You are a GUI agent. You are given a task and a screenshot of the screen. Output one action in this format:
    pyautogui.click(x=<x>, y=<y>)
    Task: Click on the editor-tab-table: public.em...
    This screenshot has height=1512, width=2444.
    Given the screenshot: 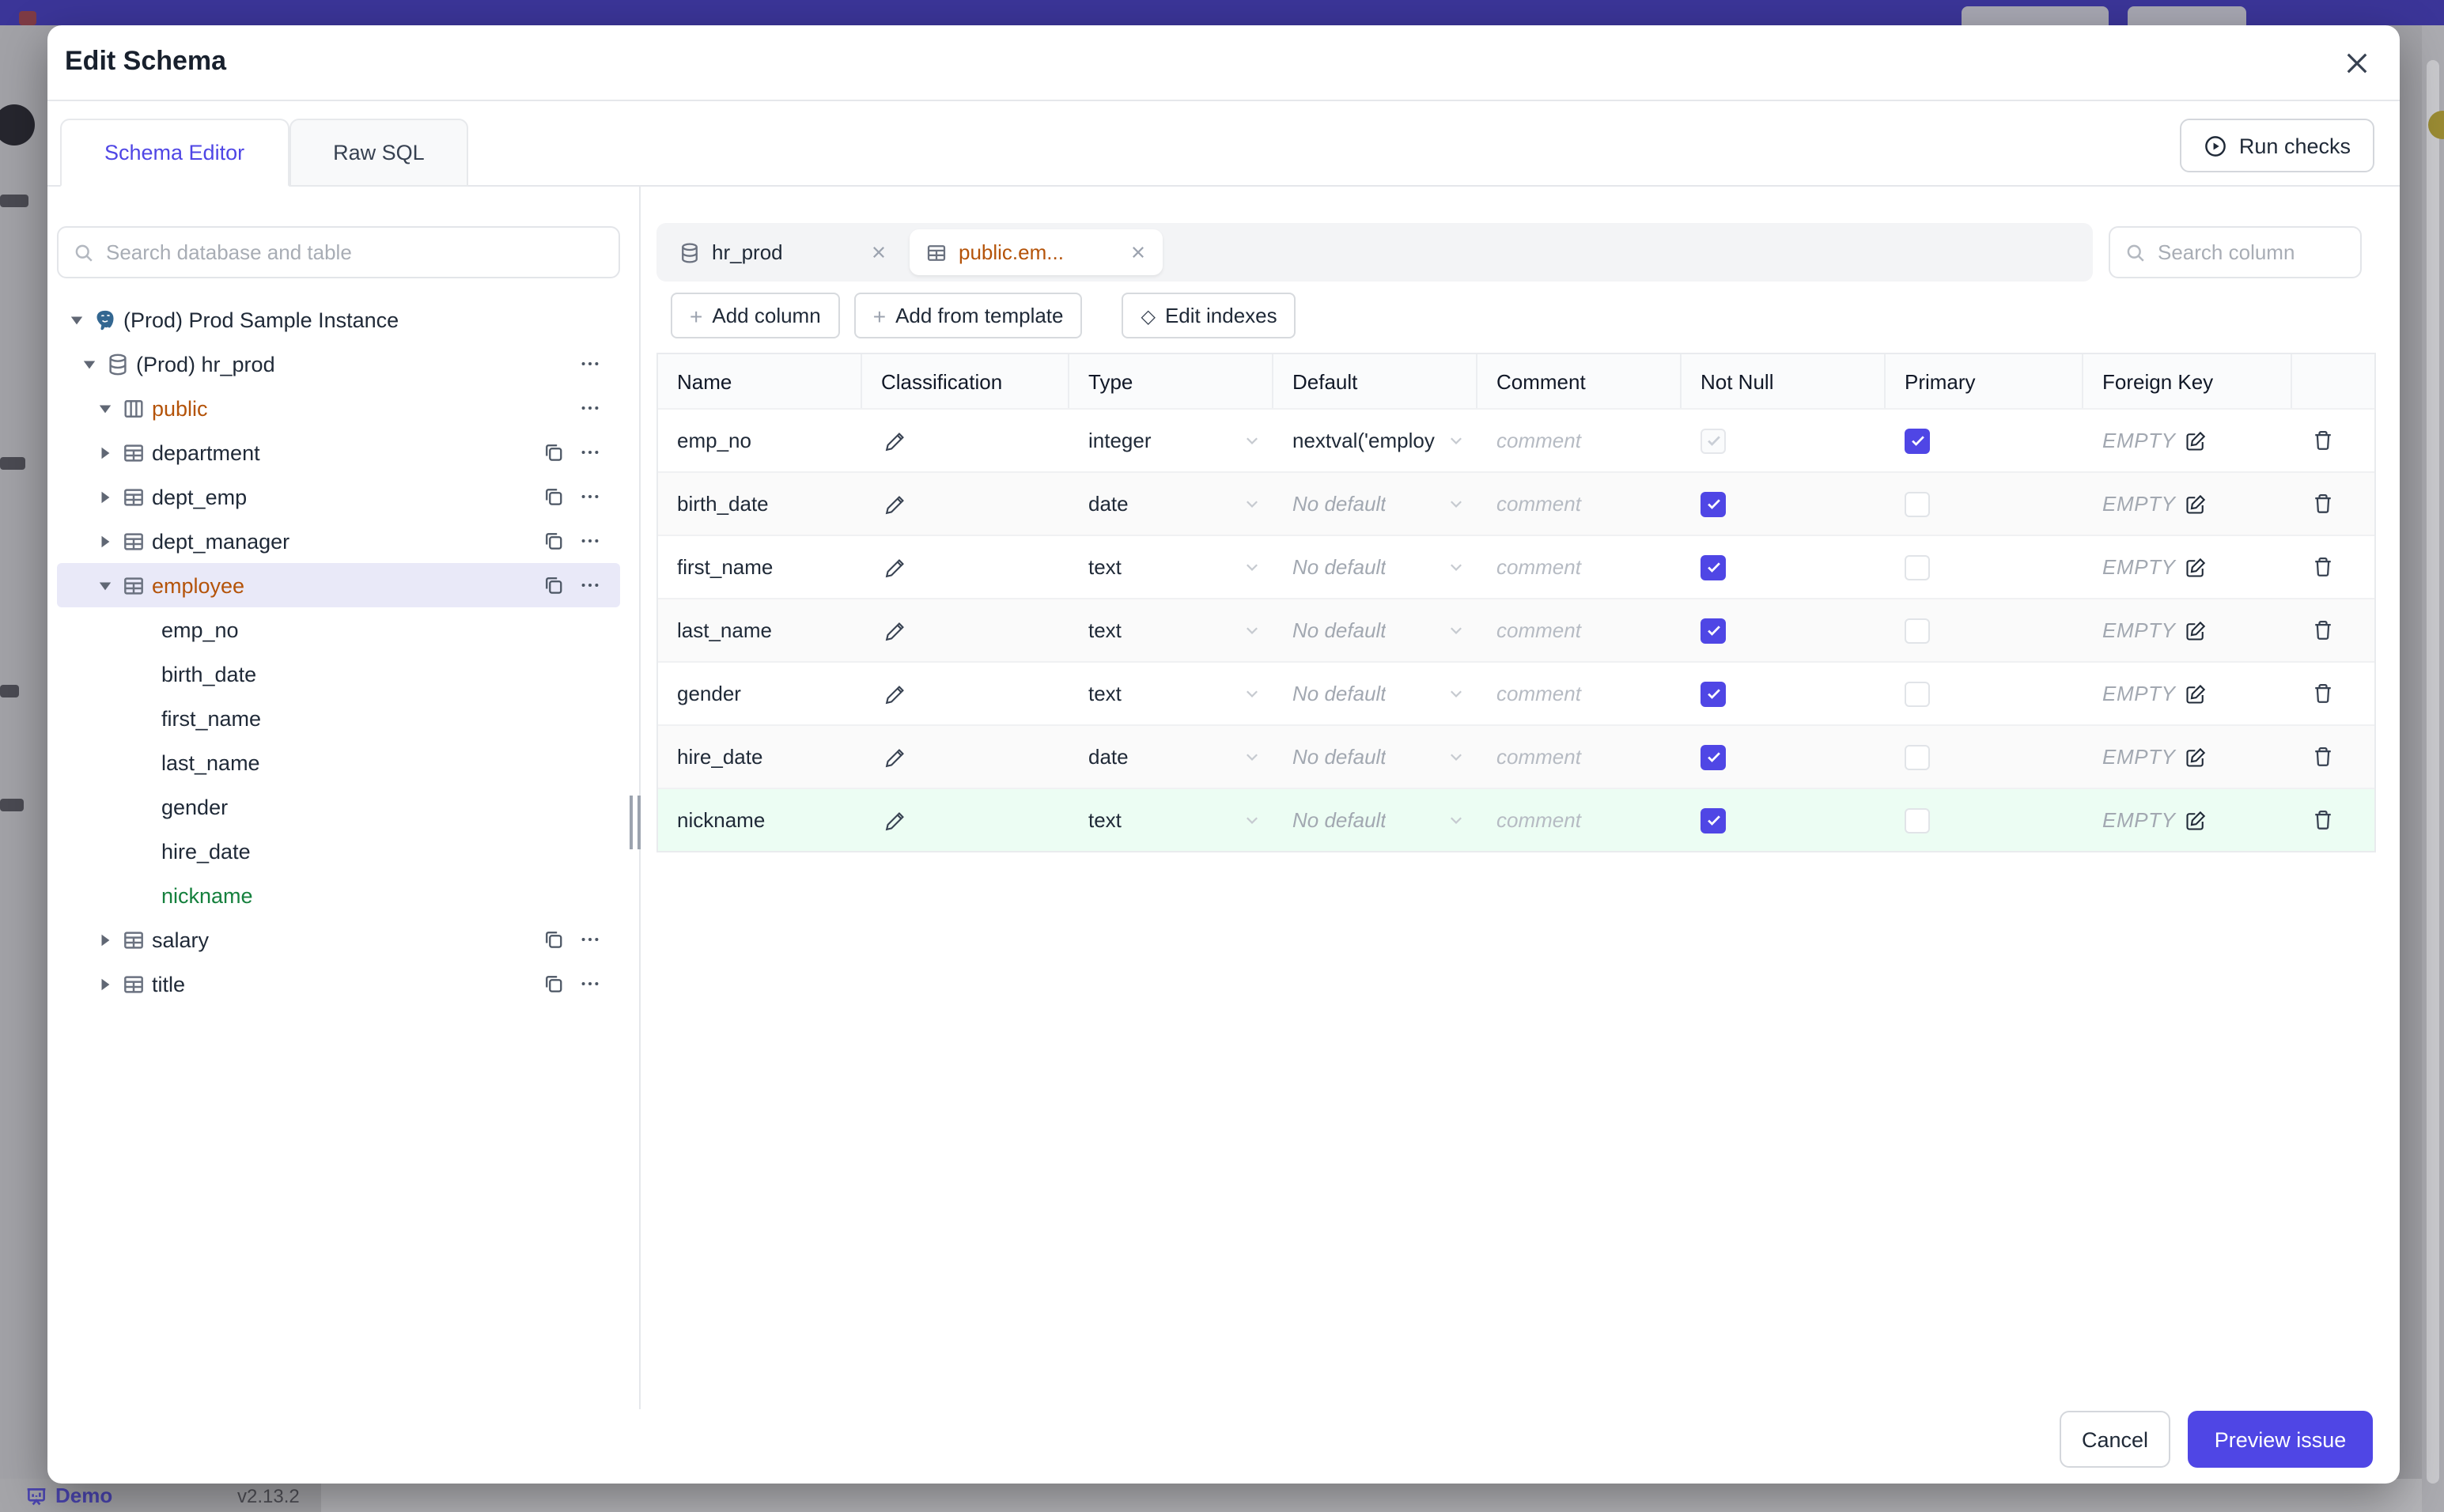 What is the action you would take?
    pyautogui.click(x=1036, y=252)
    